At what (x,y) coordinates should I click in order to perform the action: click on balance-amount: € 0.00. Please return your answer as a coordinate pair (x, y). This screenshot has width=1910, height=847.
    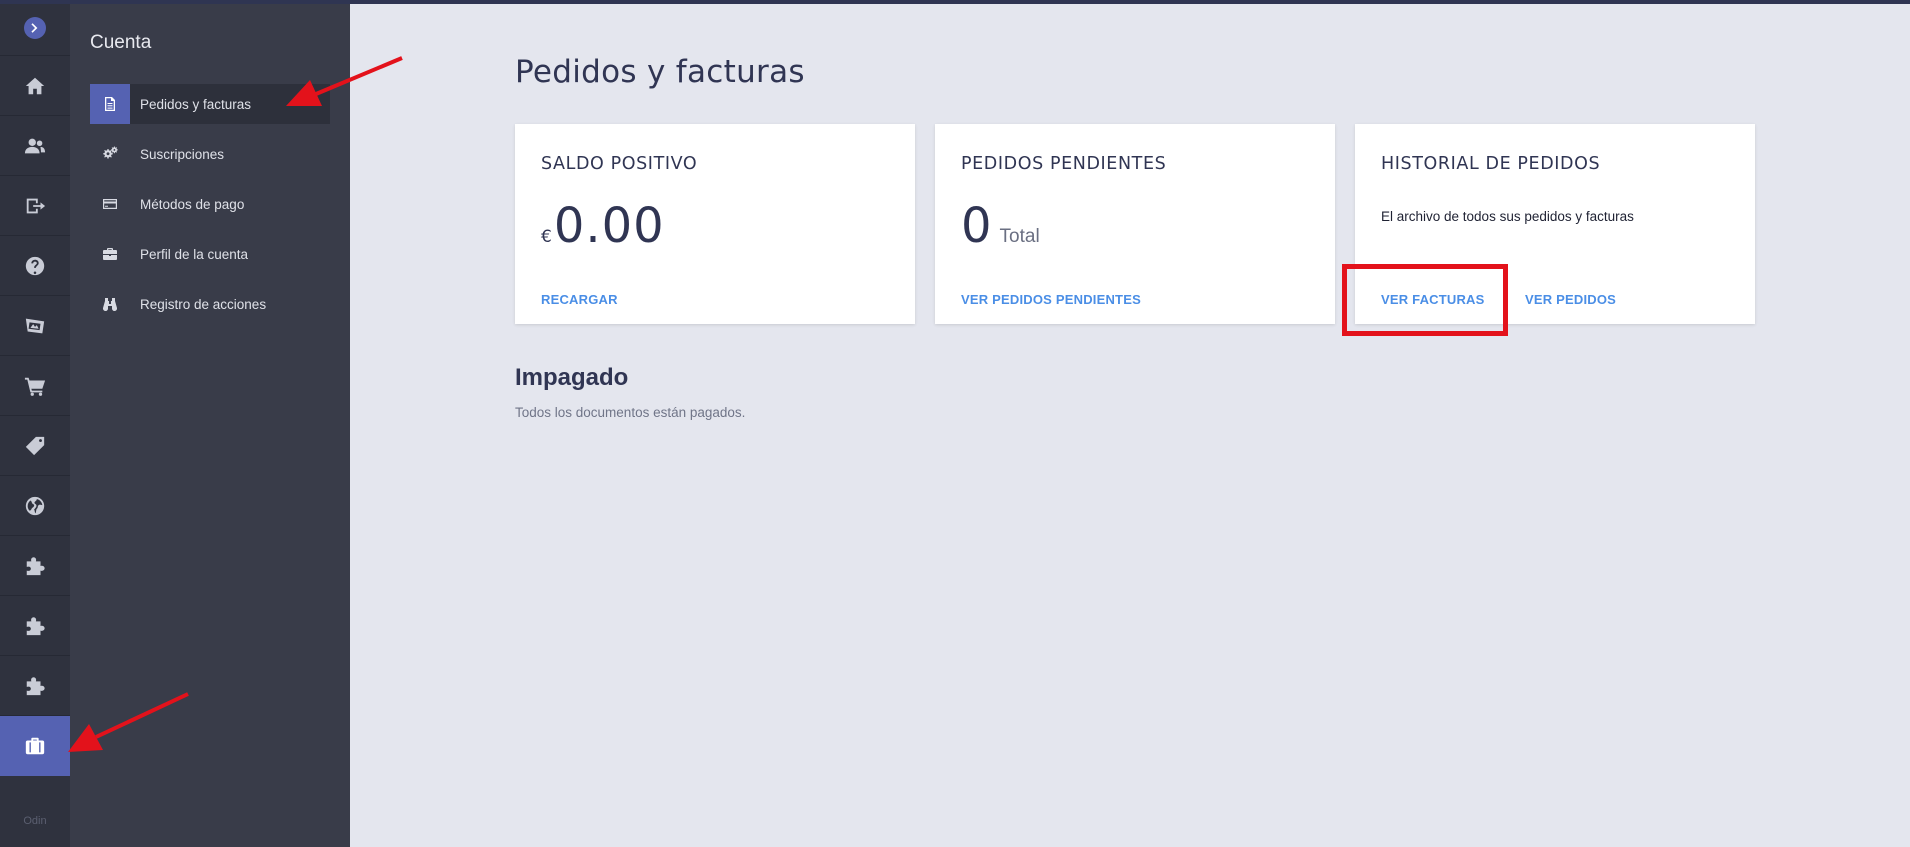
    Looking at the image, I should click on (603, 226).